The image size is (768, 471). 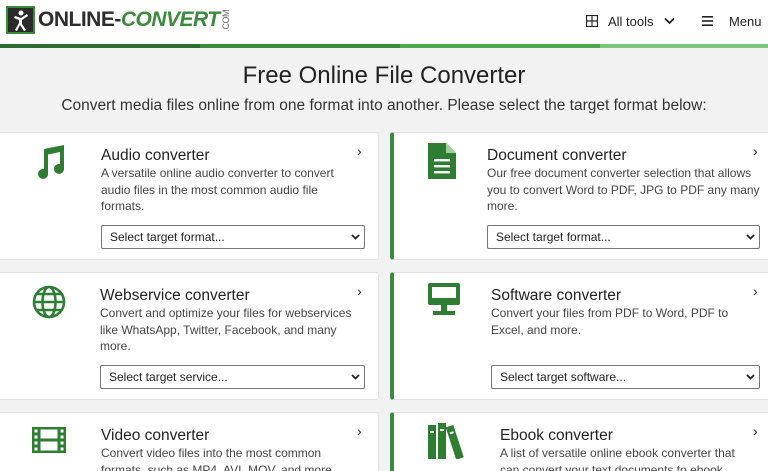 I want to click on logo-brand-part1: ONLINE-, so click(x=79, y=19).